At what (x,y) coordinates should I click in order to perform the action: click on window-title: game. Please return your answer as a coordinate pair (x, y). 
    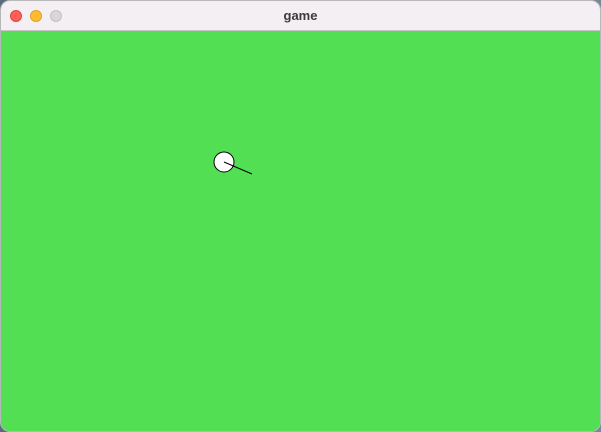
    Looking at the image, I should click on (300, 15).